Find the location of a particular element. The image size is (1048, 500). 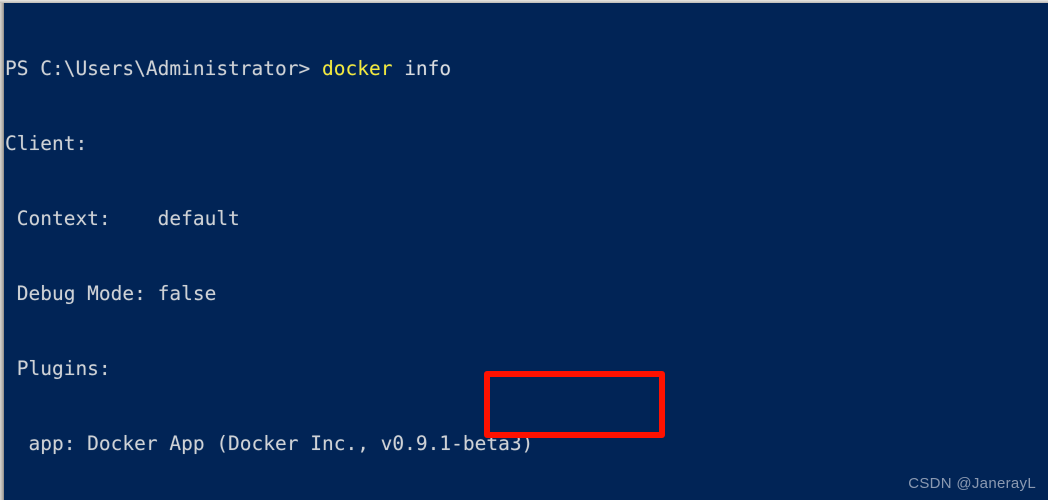

output-line: Client: is located at coordinates (46, 143).